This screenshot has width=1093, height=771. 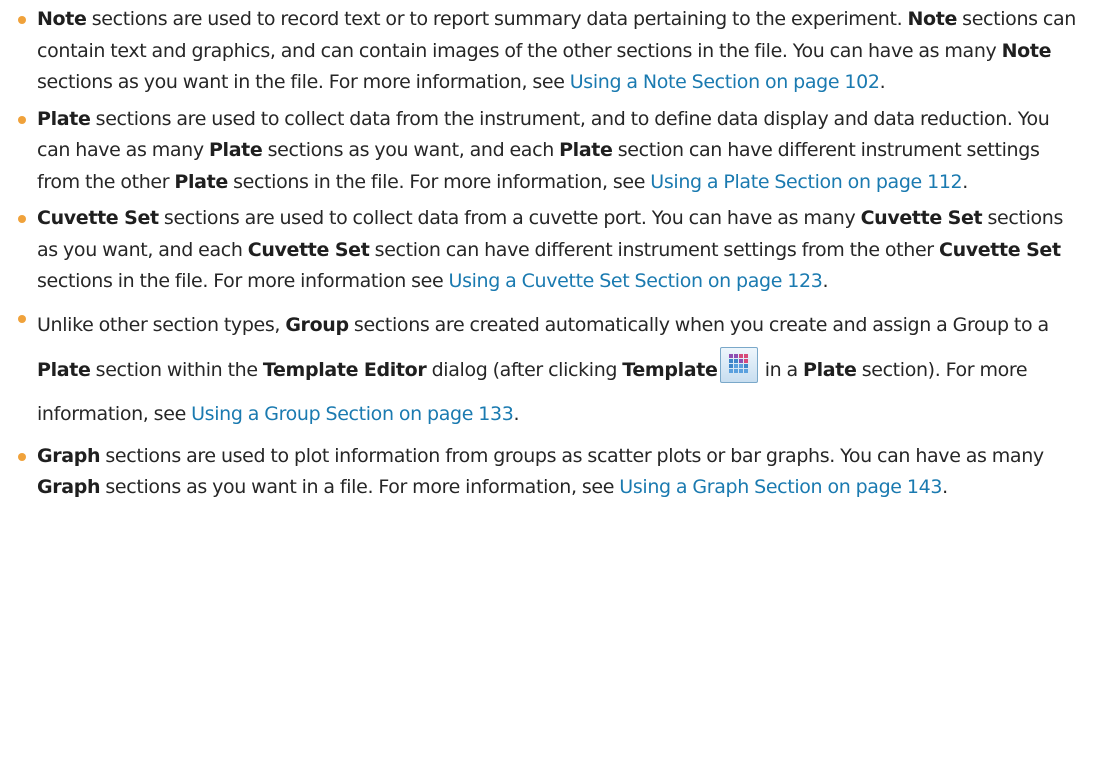 I want to click on term-group: Group, so click(x=317, y=324).